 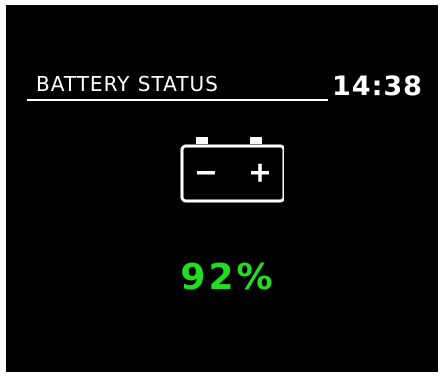 What do you see at coordinates (256, 140) in the screenshot?
I see `battery-terminal-positive` at bounding box center [256, 140].